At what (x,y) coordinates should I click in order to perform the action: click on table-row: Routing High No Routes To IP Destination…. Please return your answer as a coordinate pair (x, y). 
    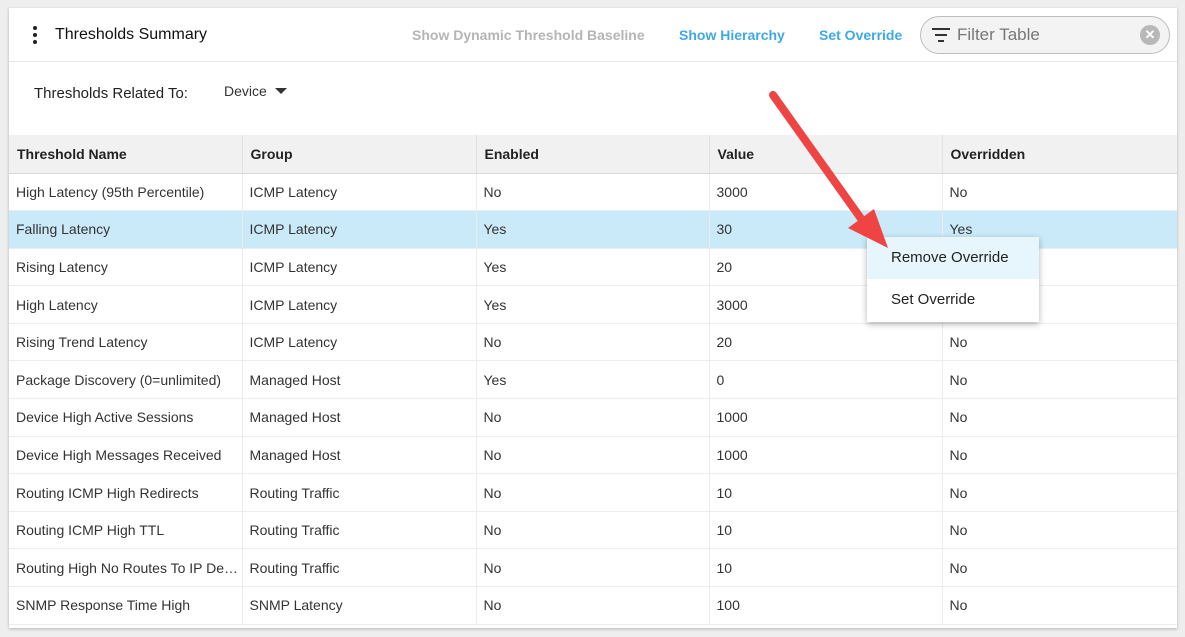
    Looking at the image, I should click on (593, 568).